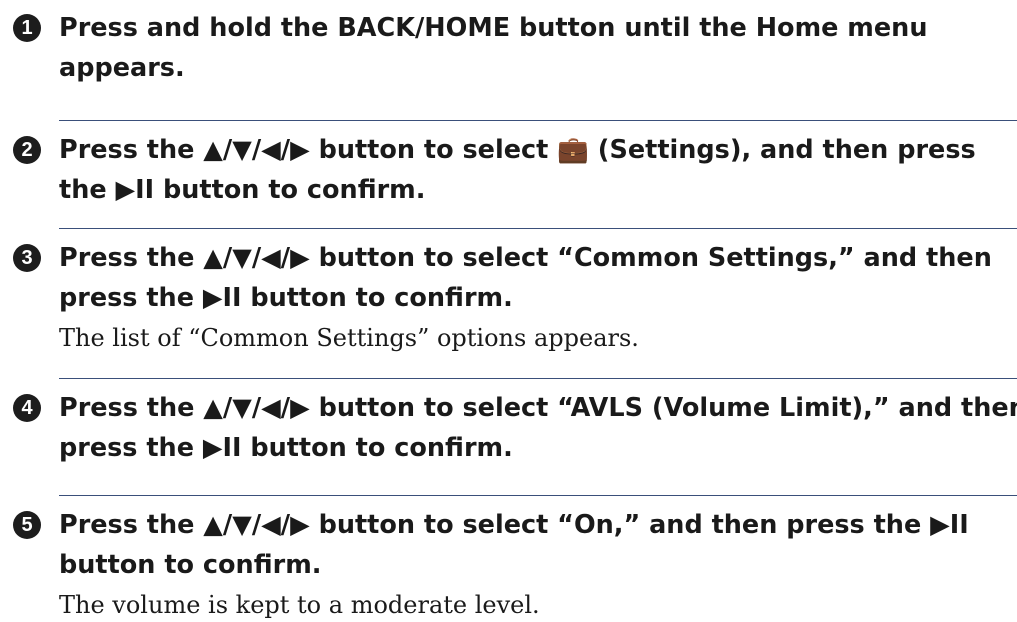  What do you see at coordinates (242, 190) in the screenshot?
I see `step-title-line: the ▶II button to confirm.` at bounding box center [242, 190].